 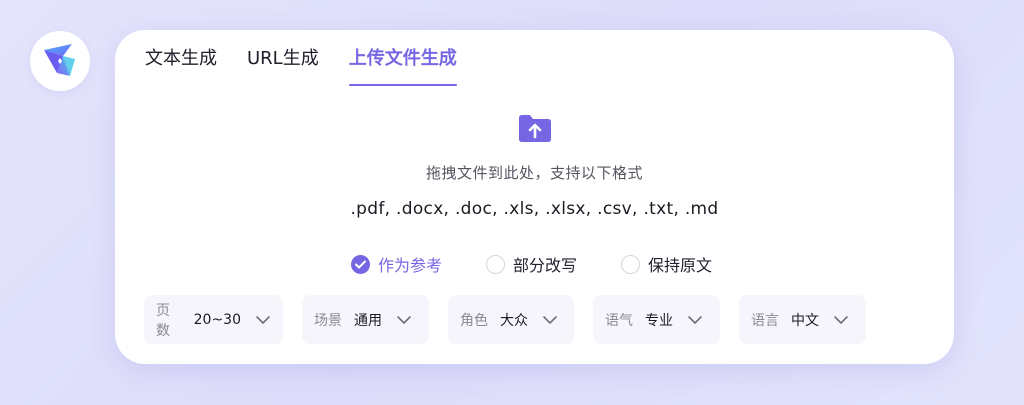 I want to click on option-keep-original: 保持原文, so click(x=666, y=264).